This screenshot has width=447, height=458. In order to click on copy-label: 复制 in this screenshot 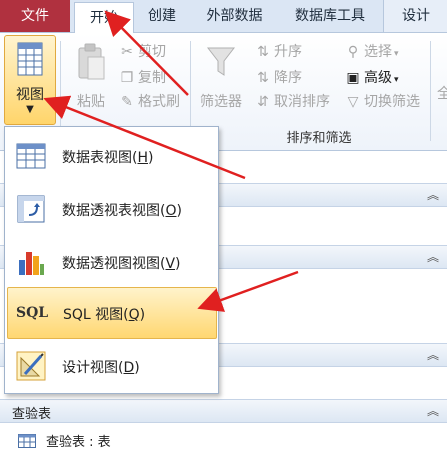, I will do `click(152, 78)`.